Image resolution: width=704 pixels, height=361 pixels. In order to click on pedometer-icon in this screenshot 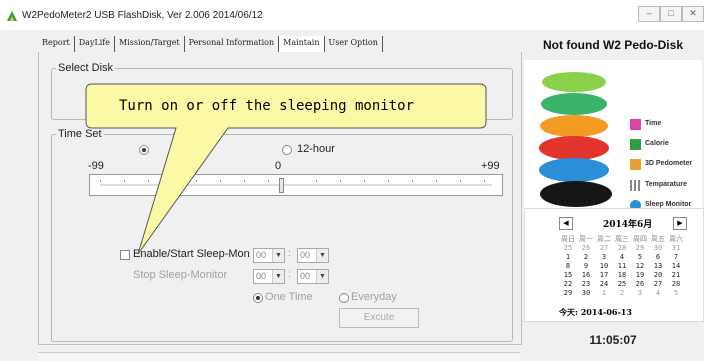, I will do `click(635, 164)`.